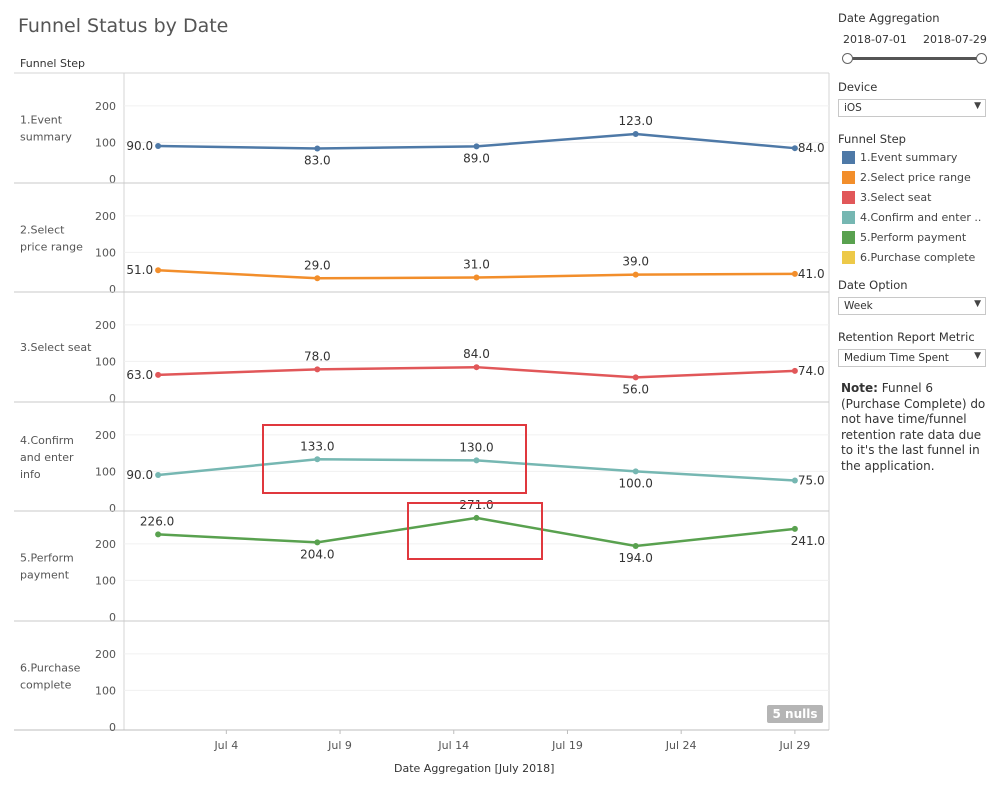  Describe the element at coordinates (50, 667) in the screenshot. I see `row-label: 6.Purchase` at that location.